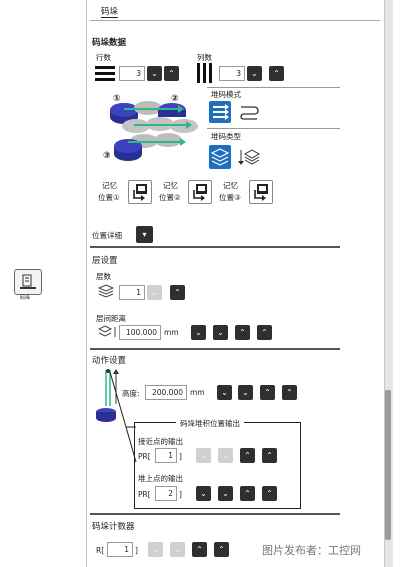 Image resolution: width=401 pixels, height=567 pixels. I want to click on height-up-button: ⌃, so click(267, 392).